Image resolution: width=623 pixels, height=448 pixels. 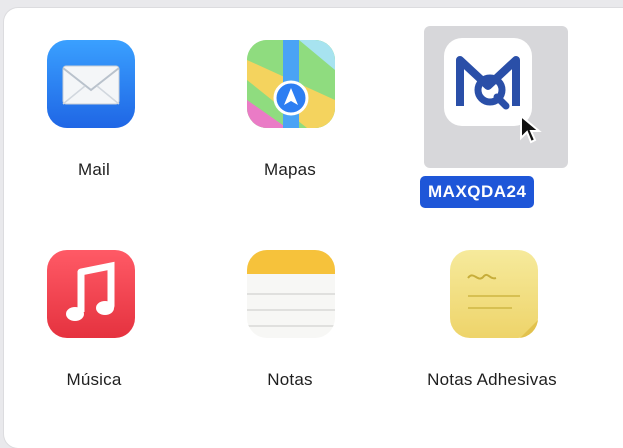 What do you see at coordinates (94, 379) in the screenshot?
I see `app-label-music: Música` at bounding box center [94, 379].